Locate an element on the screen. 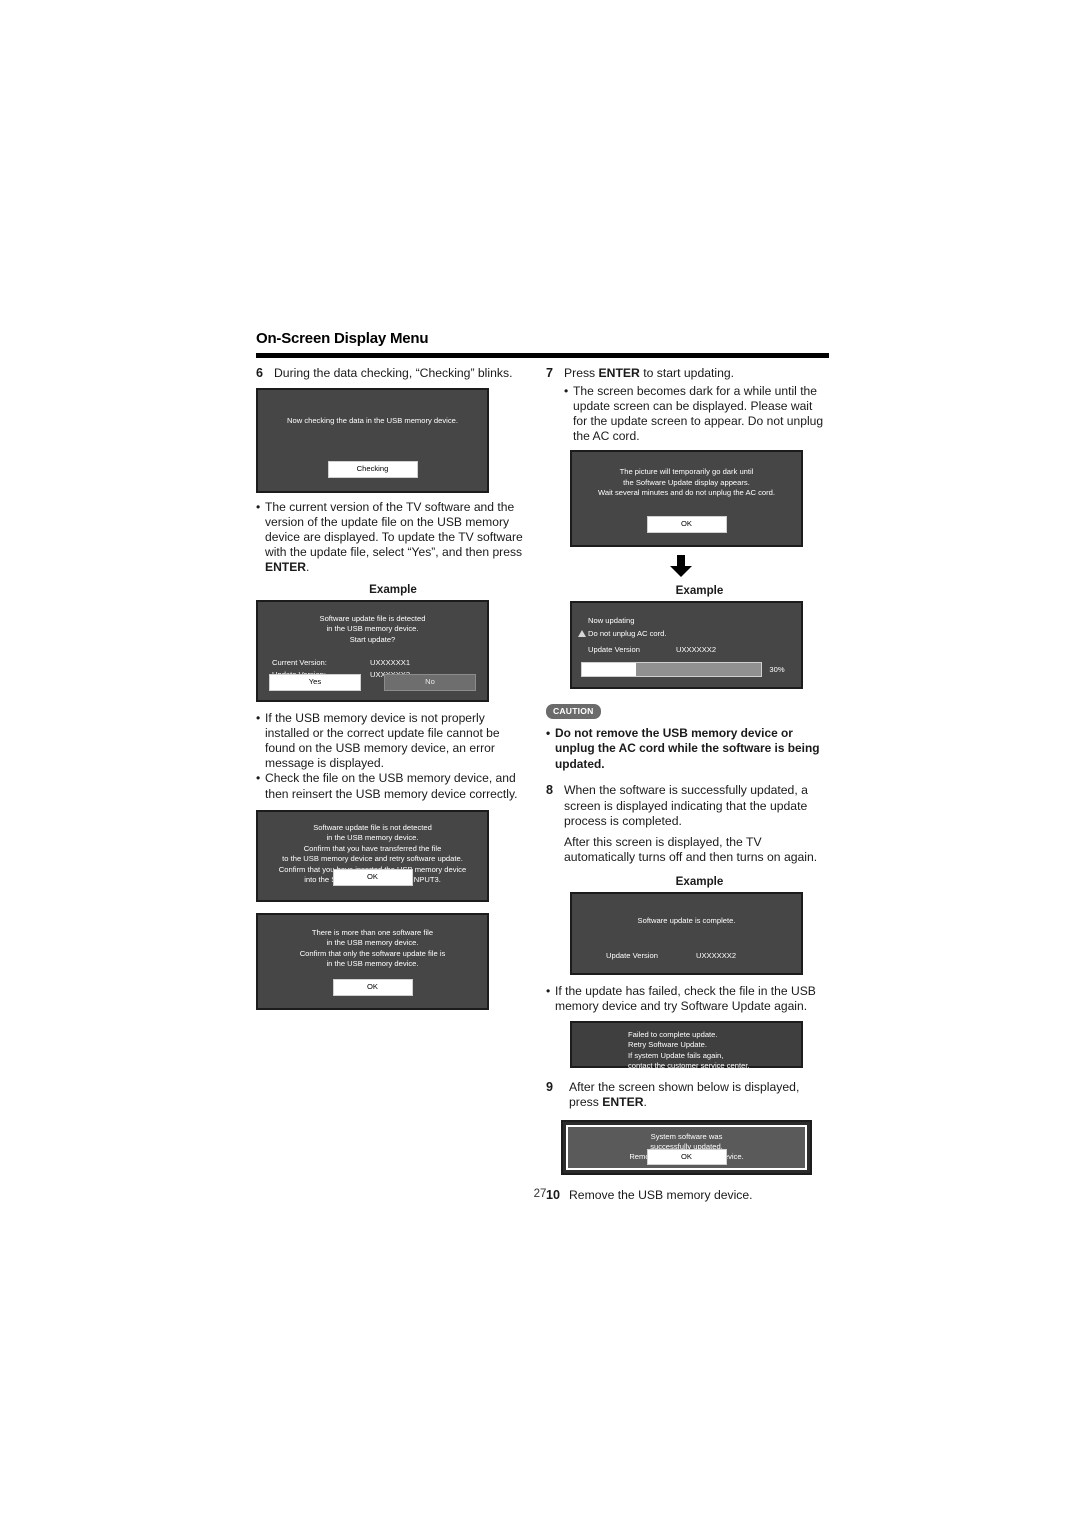 The image size is (1080, 1527). dialog-update-complete-message: Software update is complete. is located at coordinates (686, 920).